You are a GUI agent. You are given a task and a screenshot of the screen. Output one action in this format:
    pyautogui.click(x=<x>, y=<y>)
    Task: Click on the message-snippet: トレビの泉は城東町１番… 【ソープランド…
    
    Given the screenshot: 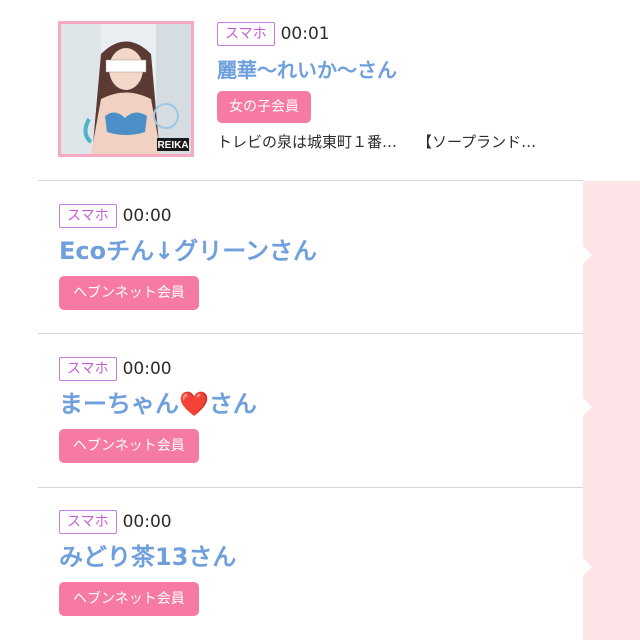 What is the action you would take?
    pyautogui.click(x=397, y=141)
    